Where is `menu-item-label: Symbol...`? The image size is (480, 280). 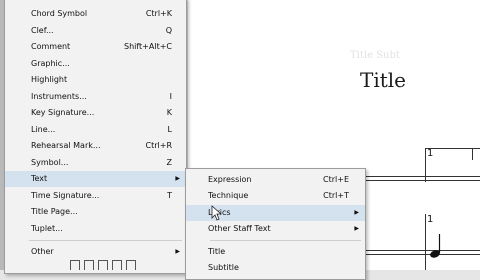 menu-item-label: Symbol... is located at coordinates (50, 162).